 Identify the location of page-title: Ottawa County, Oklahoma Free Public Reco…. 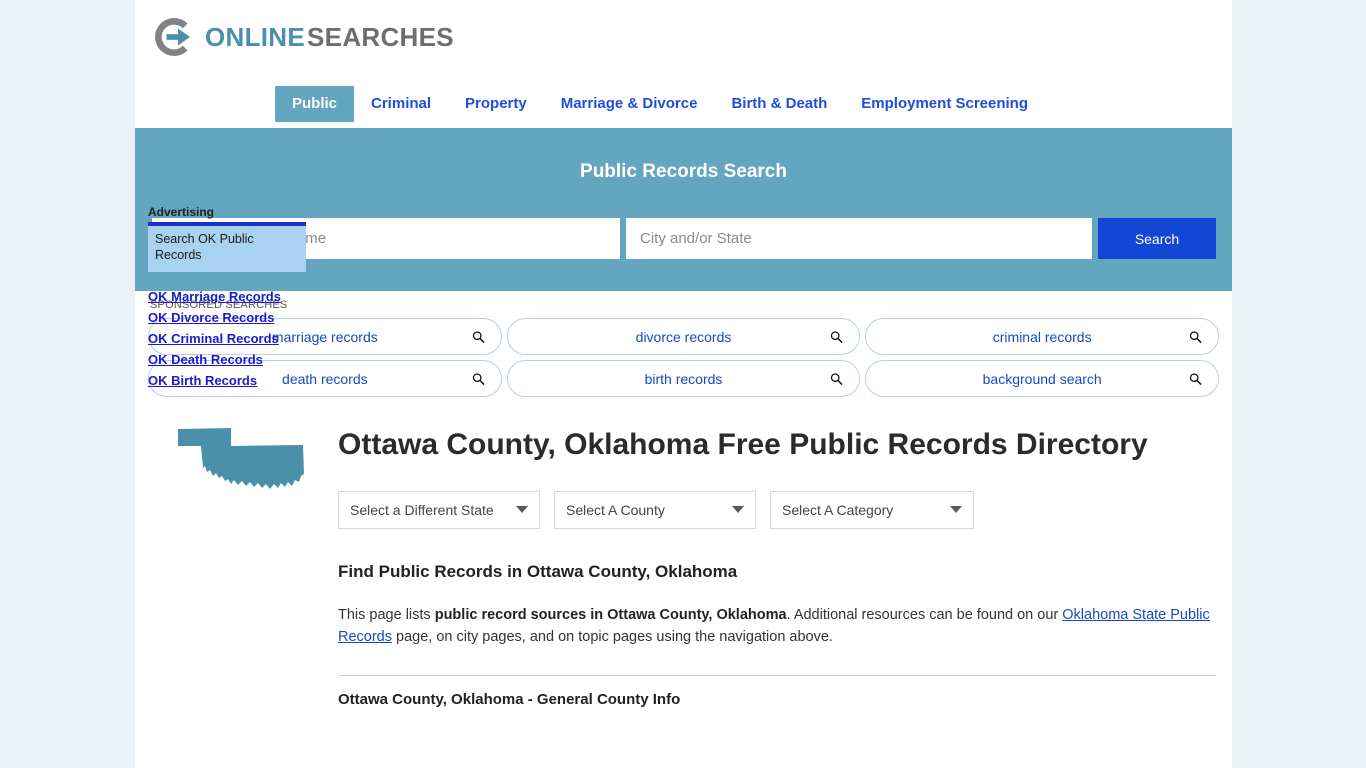
(743, 444).